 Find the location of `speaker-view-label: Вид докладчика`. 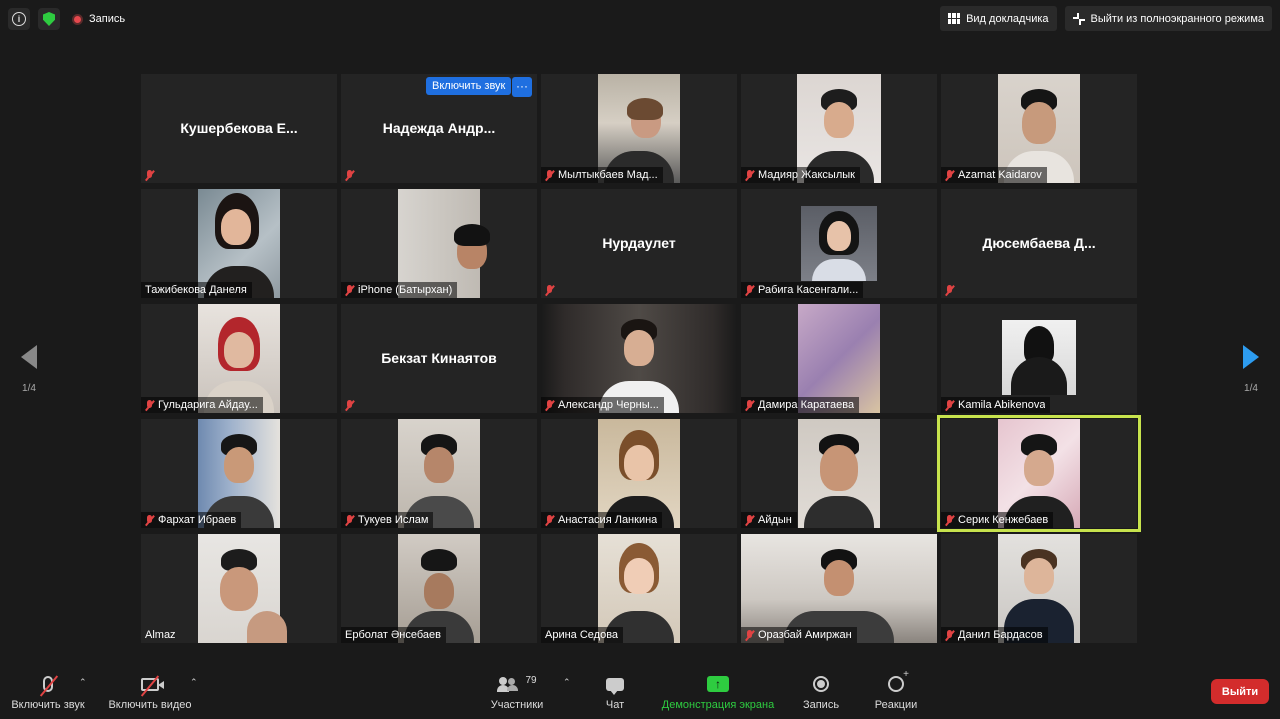

speaker-view-label: Вид докладчика is located at coordinates (1007, 18).